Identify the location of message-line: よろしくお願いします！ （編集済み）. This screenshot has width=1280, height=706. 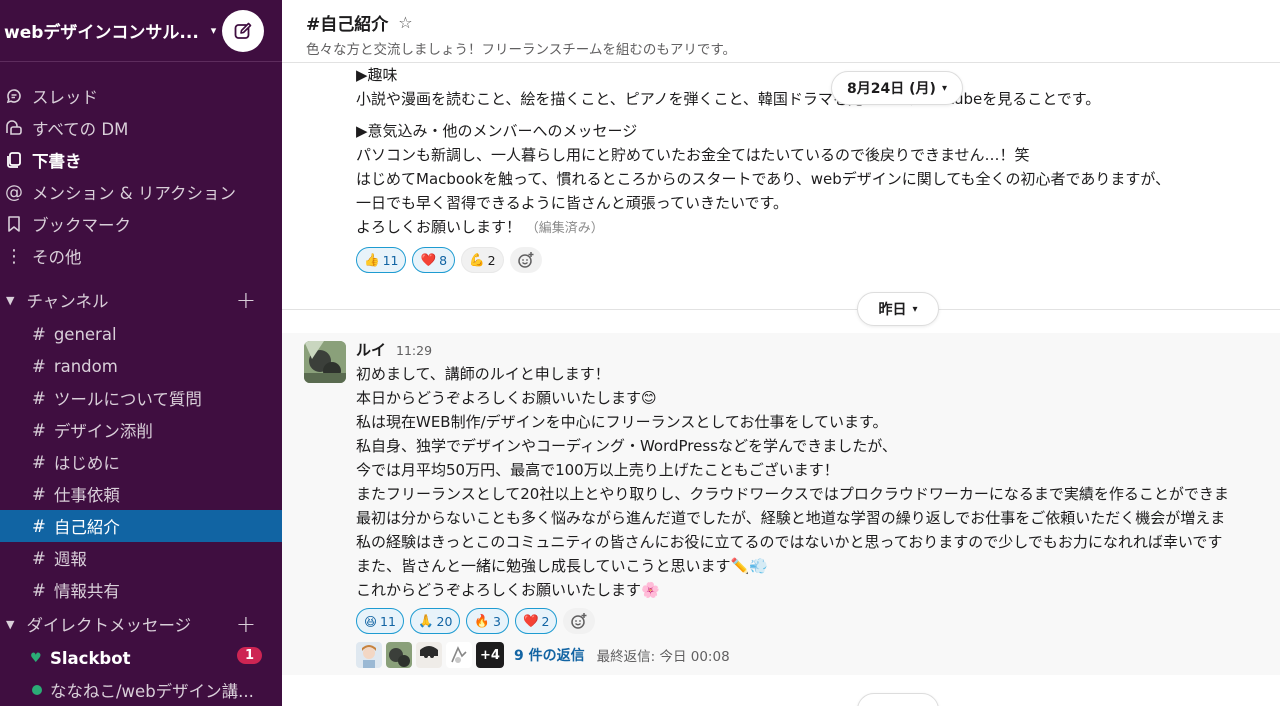
(763, 228).